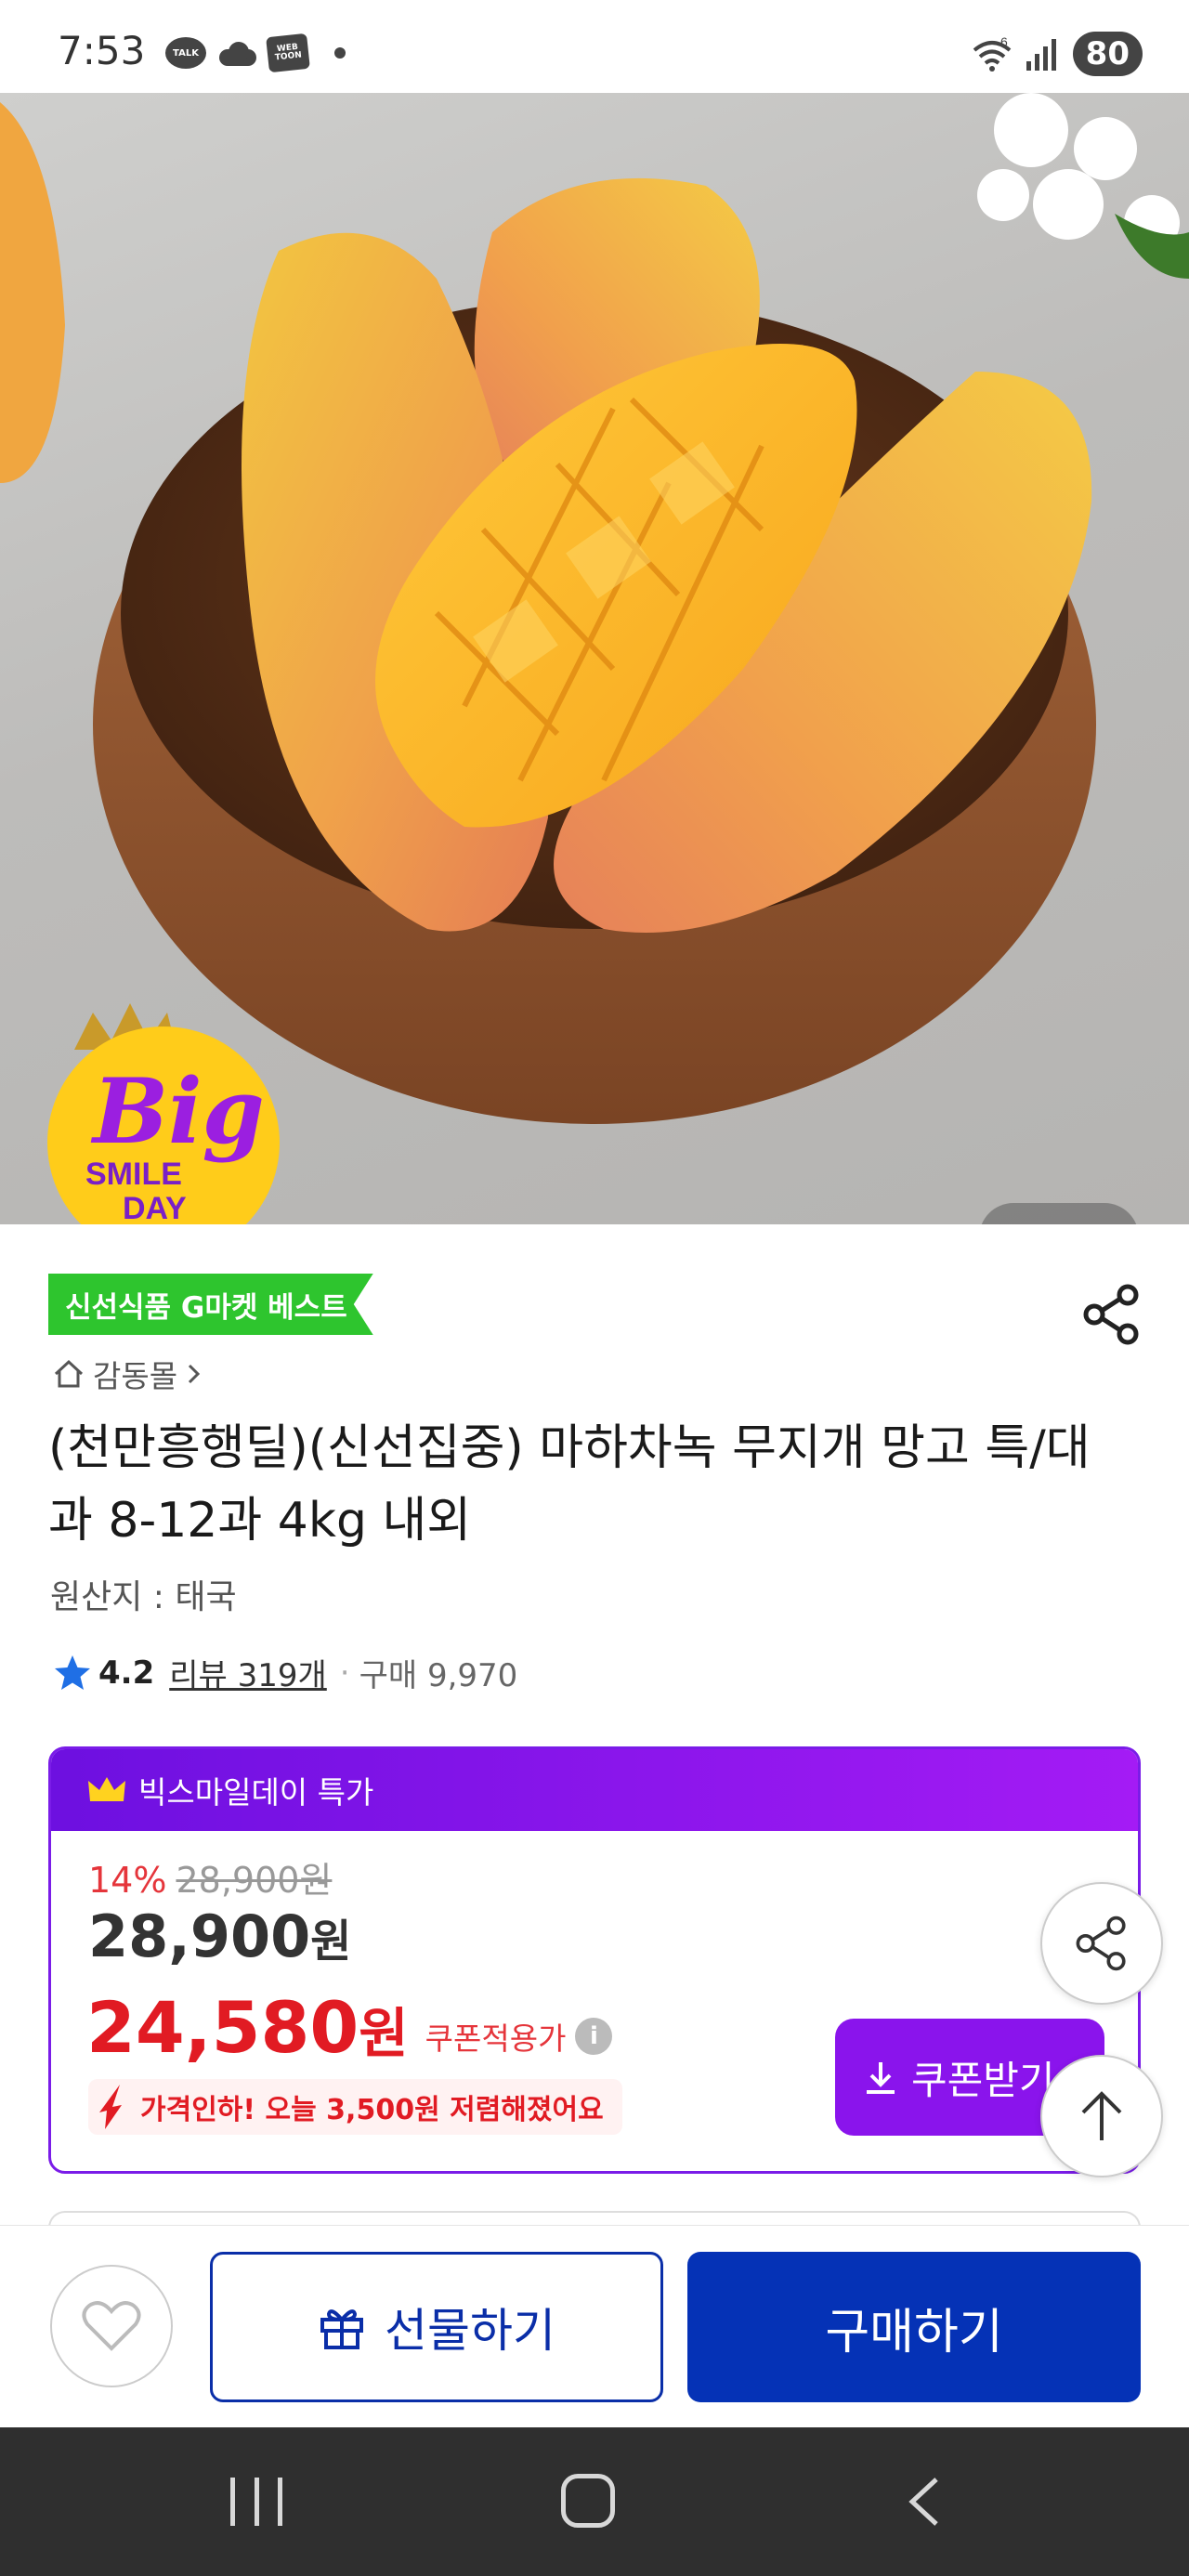 This screenshot has width=1189, height=2576. I want to click on signal-icon, so click(1043, 54).